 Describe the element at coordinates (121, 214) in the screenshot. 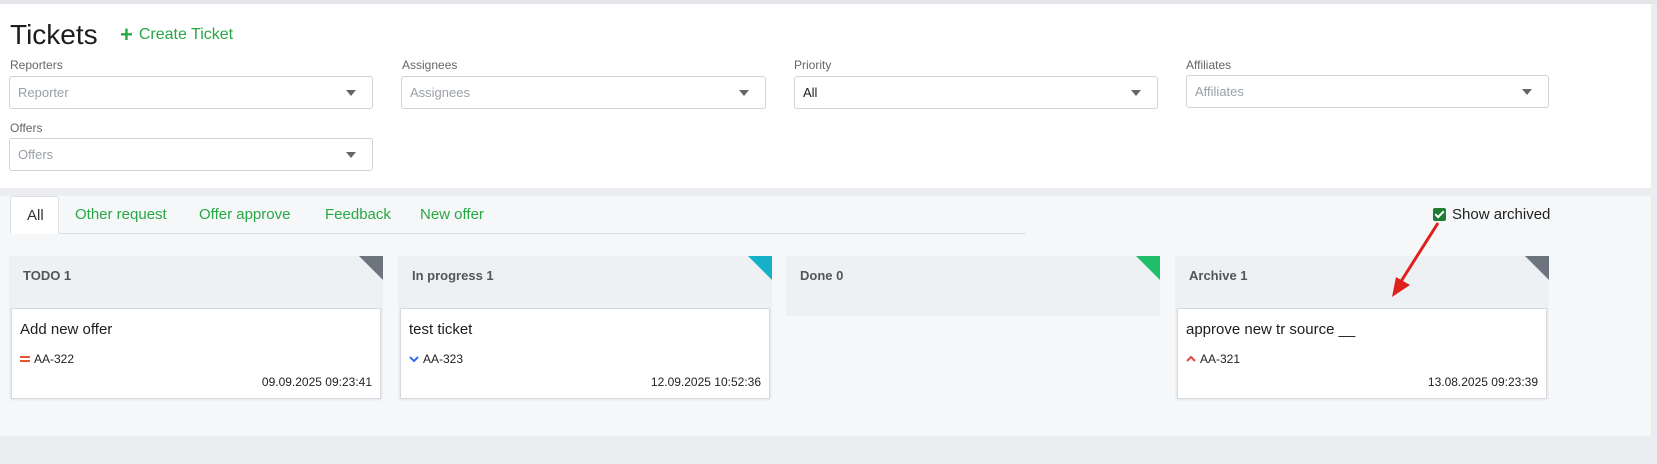

I see `tab-other-request: Other request` at that location.